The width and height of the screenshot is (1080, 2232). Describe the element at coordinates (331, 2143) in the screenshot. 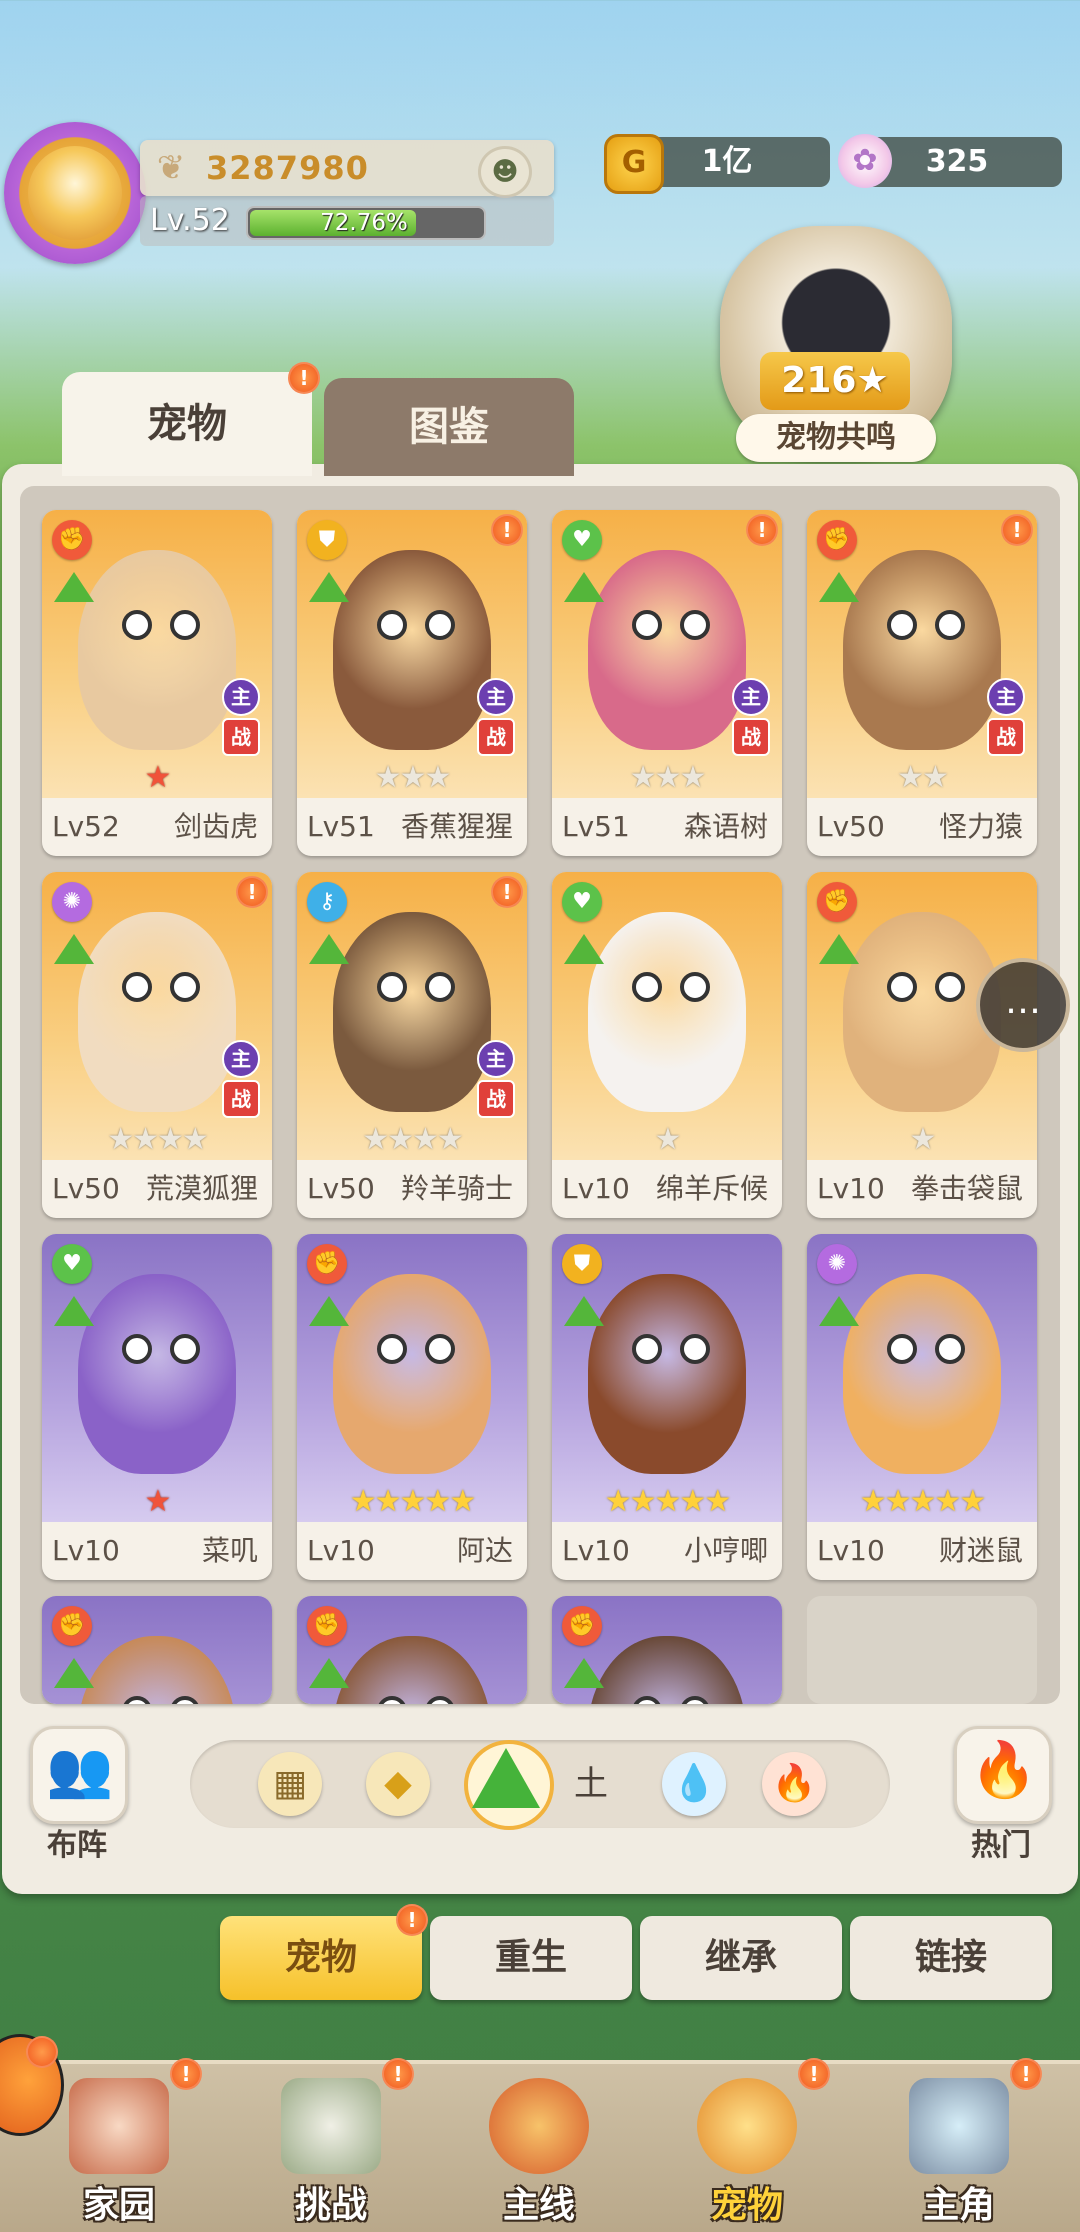

I see `nav-challenge: ! 挑战` at that location.